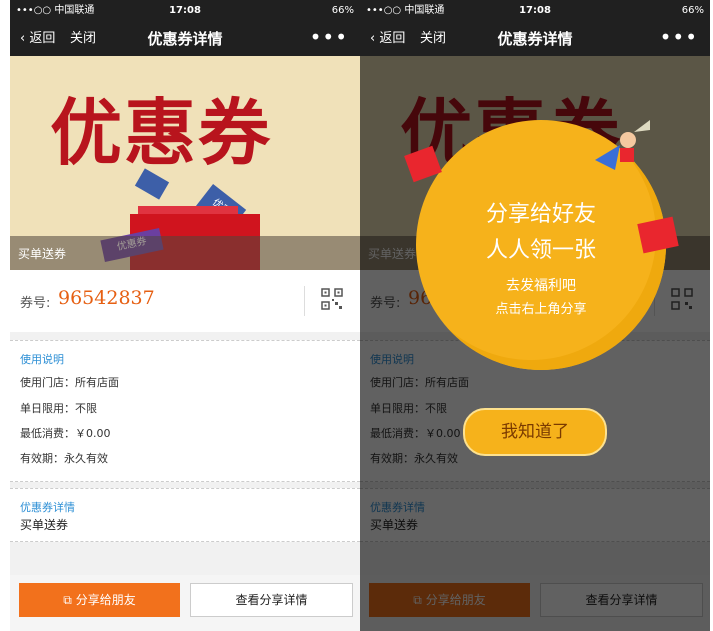 The height and width of the screenshot is (631, 713). Describe the element at coordinates (185, 301) in the screenshot. I see `coupon-code-box: 券号: 96542837` at that location.